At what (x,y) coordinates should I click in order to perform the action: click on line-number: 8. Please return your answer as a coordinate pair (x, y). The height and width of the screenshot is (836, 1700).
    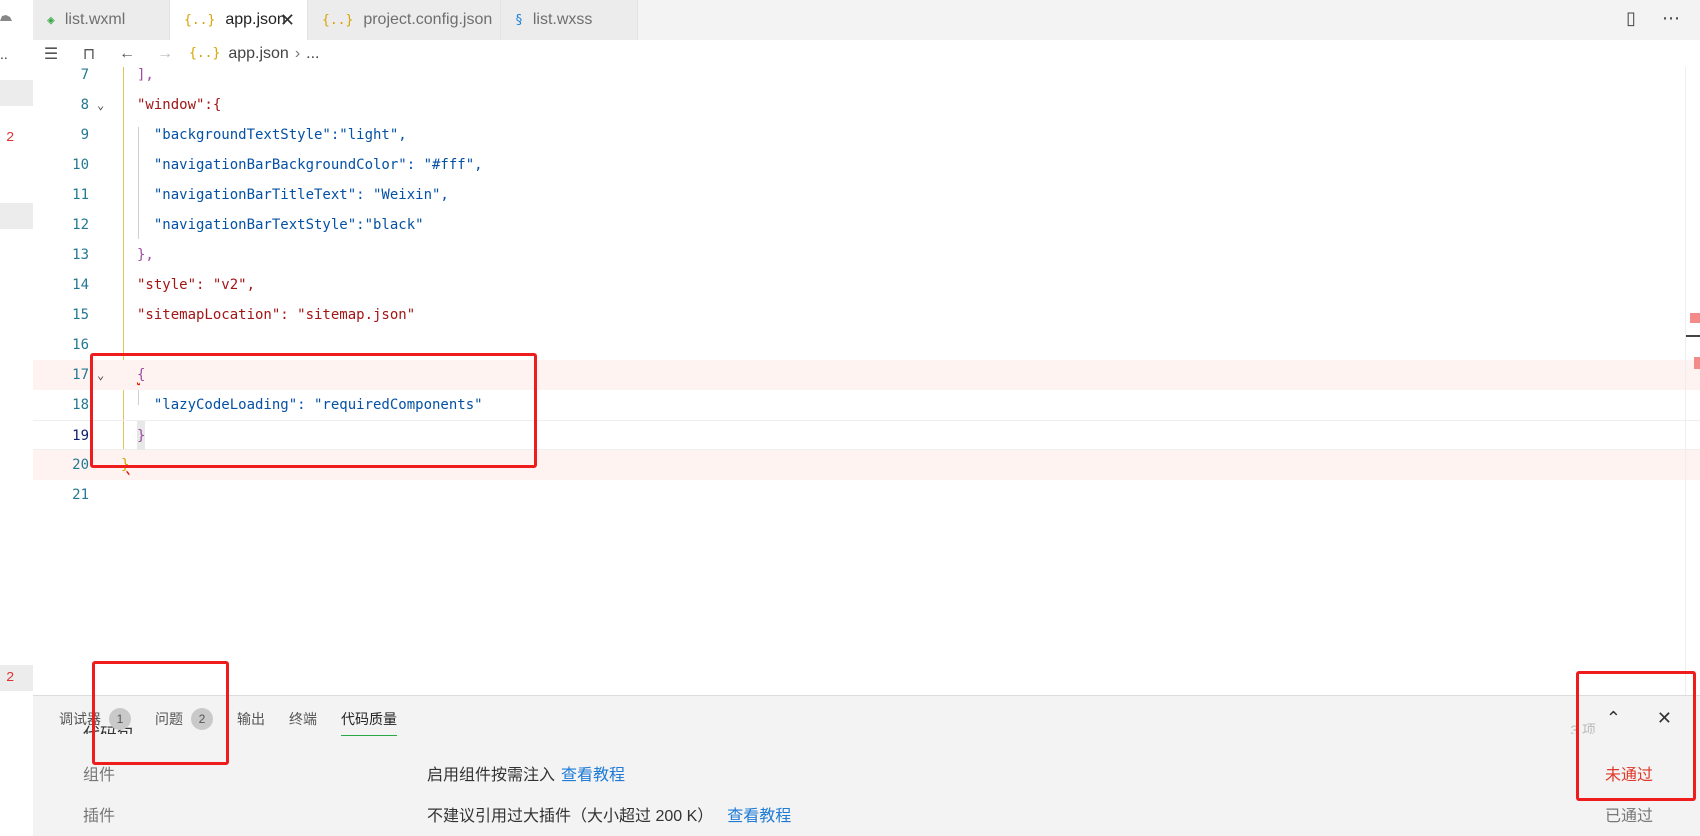
    Looking at the image, I should click on (84, 105).